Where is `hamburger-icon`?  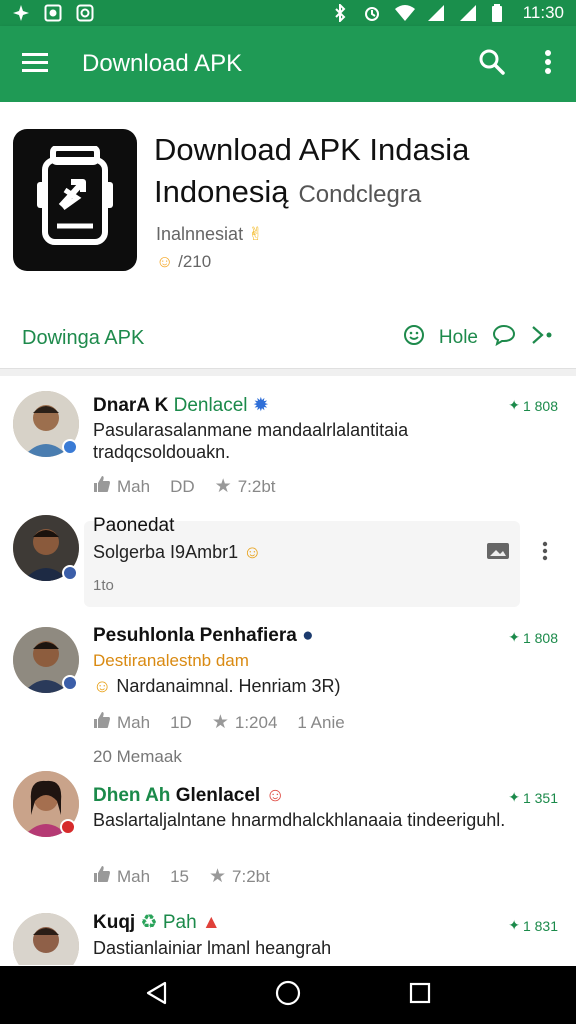
hamburger-icon is located at coordinates (35, 64).